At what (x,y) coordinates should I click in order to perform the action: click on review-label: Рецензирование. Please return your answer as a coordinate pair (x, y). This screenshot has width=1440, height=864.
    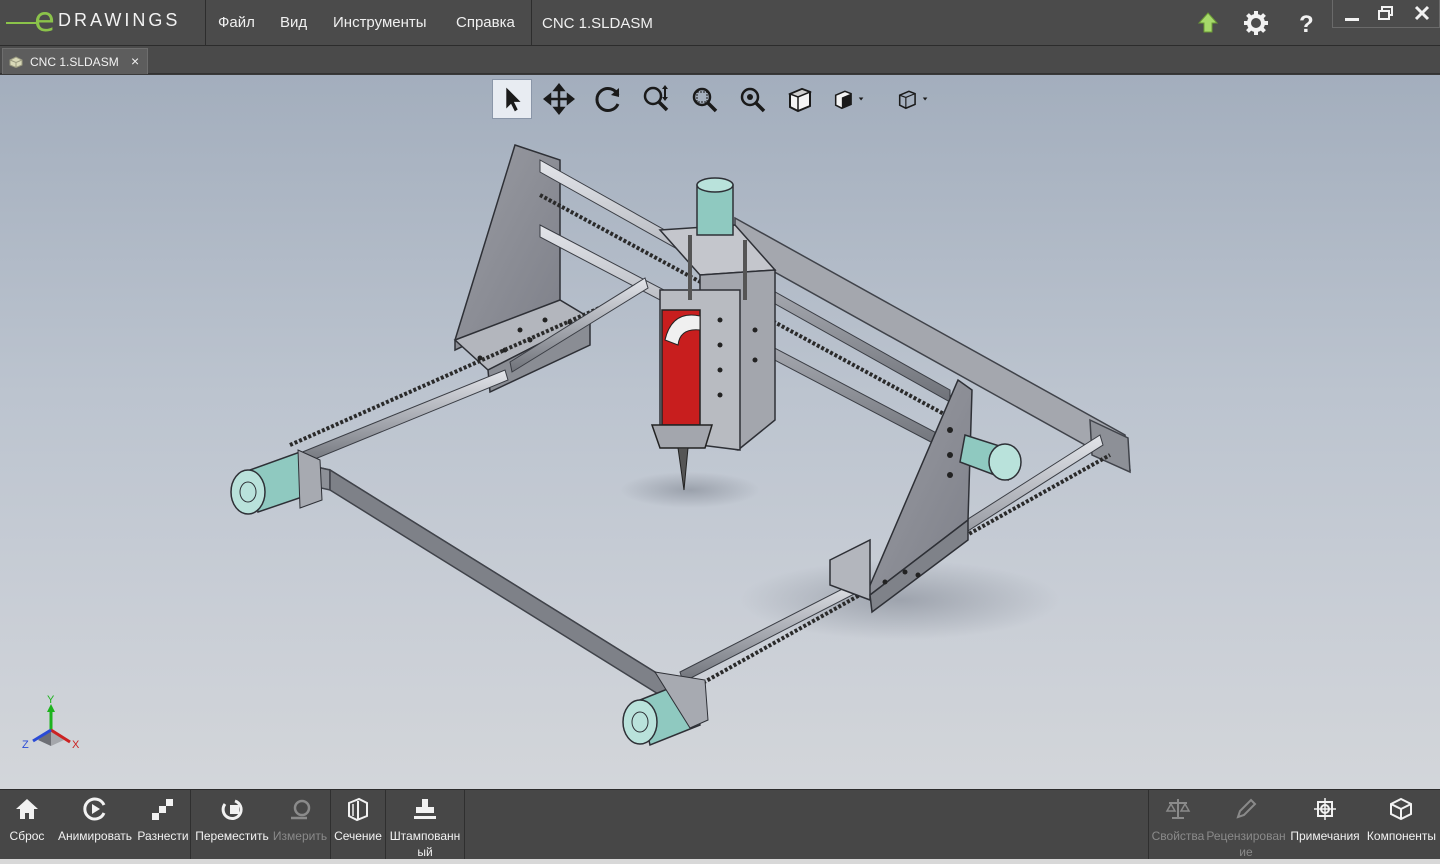
    Looking at the image, I should click on (1246, 844).